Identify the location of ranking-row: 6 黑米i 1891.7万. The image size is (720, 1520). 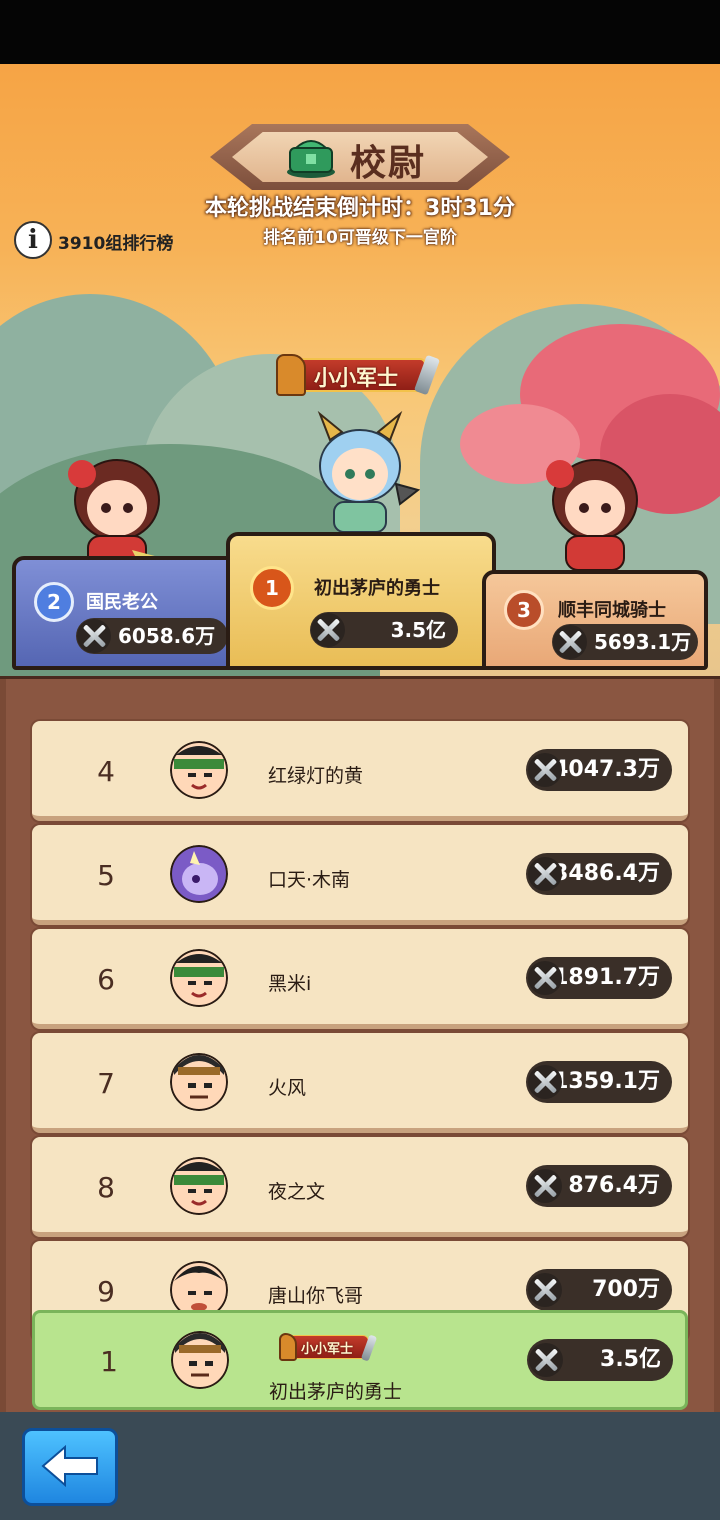
(360, 979).